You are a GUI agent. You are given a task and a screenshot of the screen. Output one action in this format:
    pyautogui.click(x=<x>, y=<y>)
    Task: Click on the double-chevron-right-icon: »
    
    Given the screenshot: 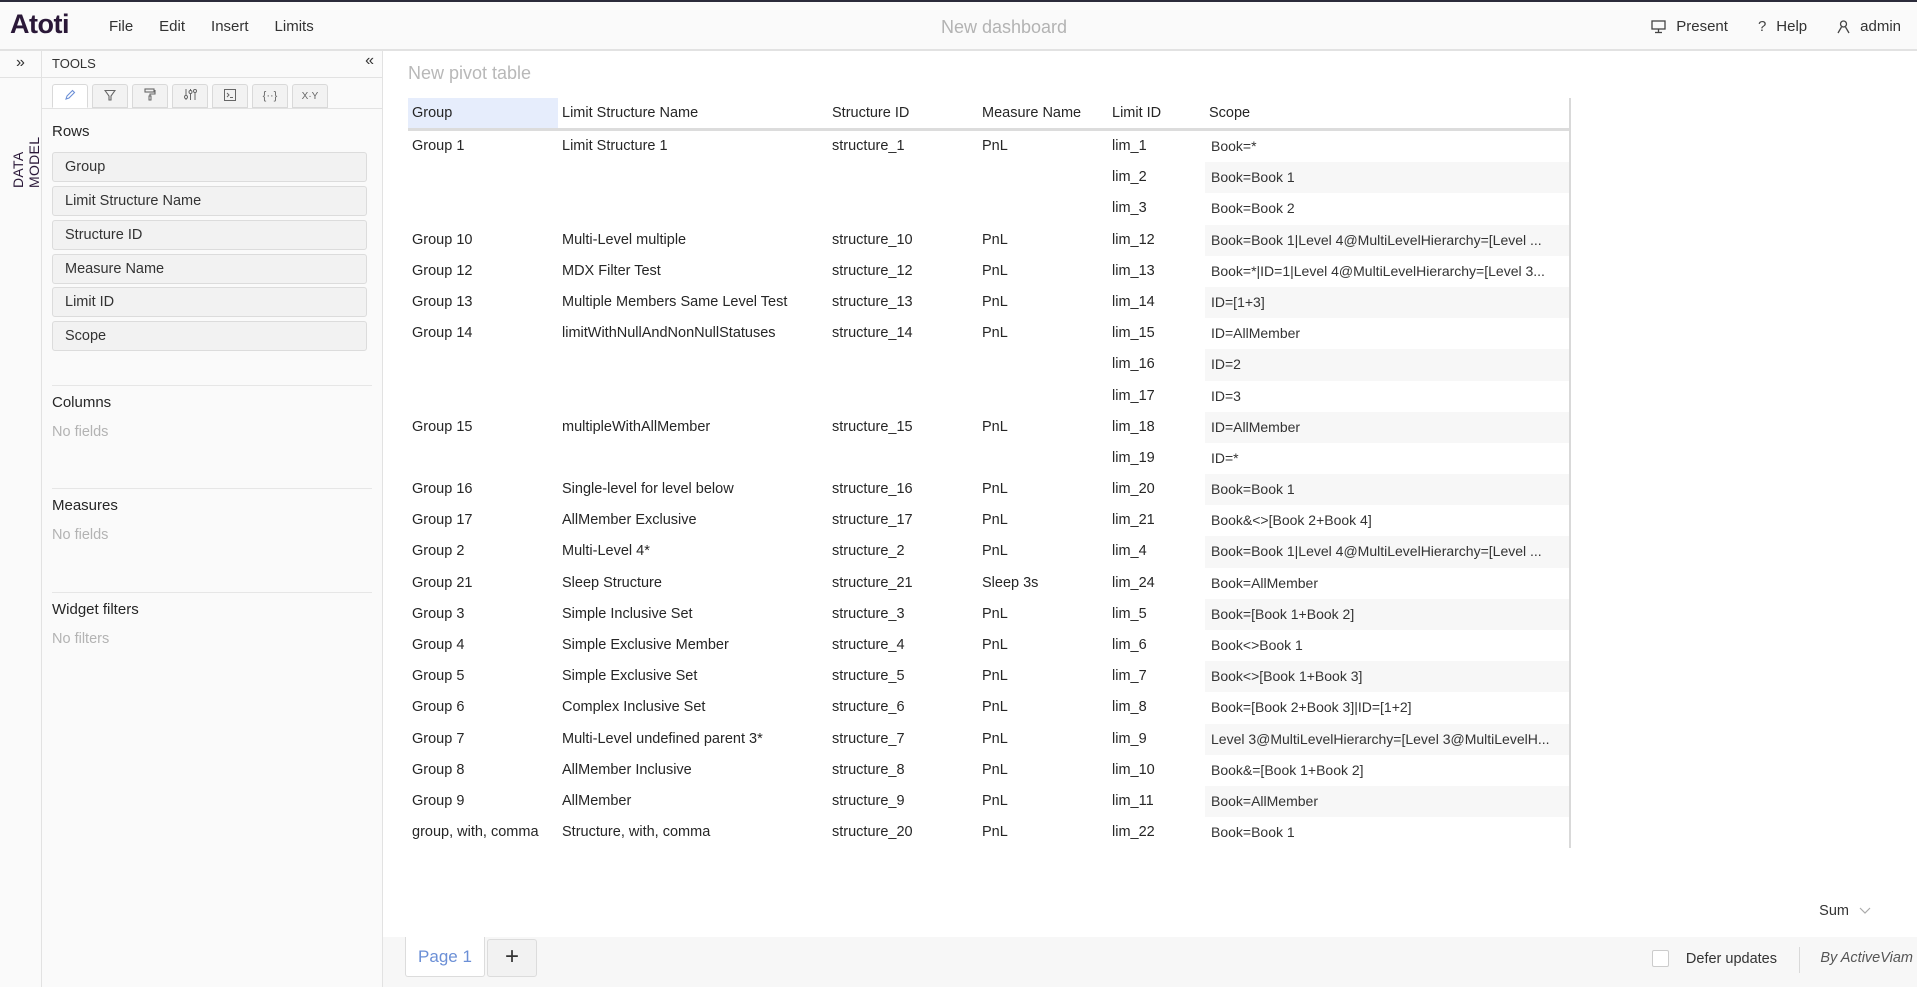 What is the action you would take?
    pyautogui.click(x=20, y=64)
    